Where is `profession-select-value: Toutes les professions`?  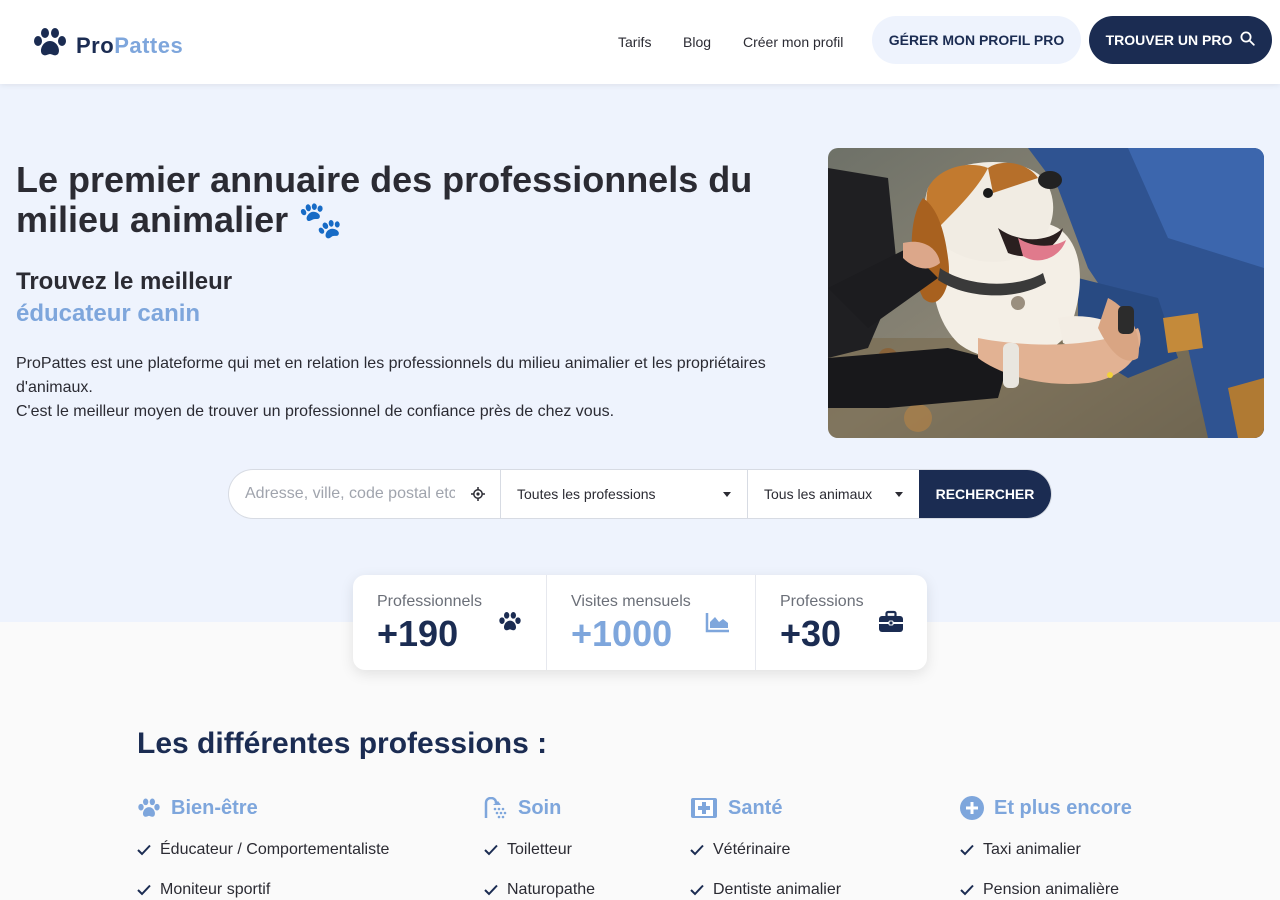 profession-select-value: Toutes les professions is located at coordinates (586, 494).